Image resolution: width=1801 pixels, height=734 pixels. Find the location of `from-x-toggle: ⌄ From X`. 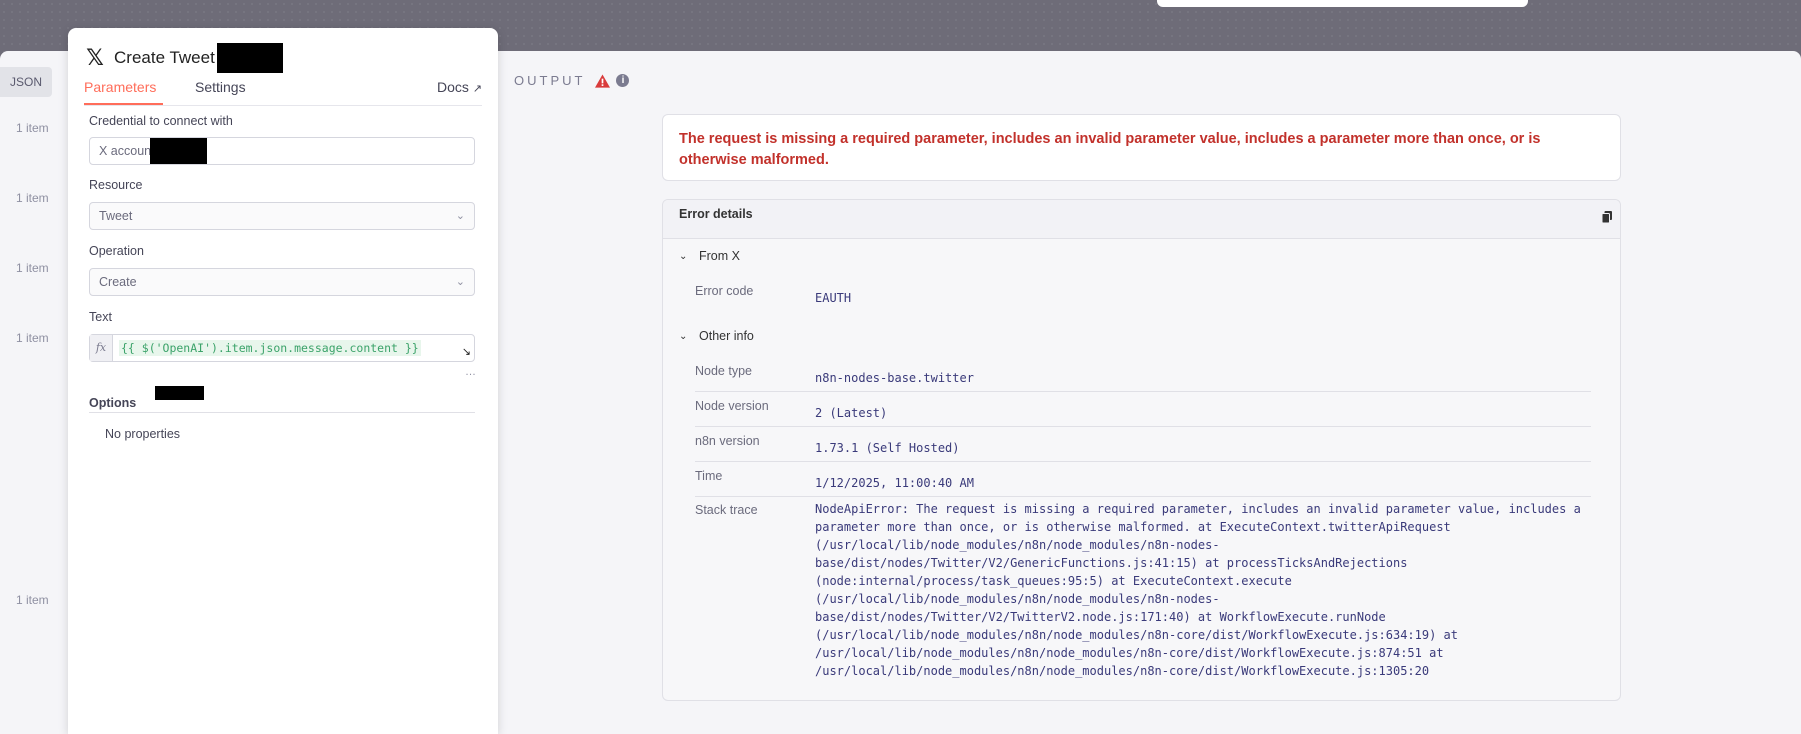

from-x-toggle: ⌄ From X is located at coordinates (709, 256).